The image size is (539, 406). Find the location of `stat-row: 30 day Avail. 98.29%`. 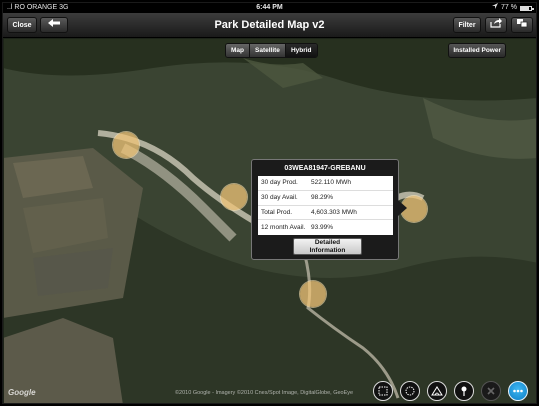

stat-row: 30 day Avail. 98.29% is located at coordinates (325, 198).